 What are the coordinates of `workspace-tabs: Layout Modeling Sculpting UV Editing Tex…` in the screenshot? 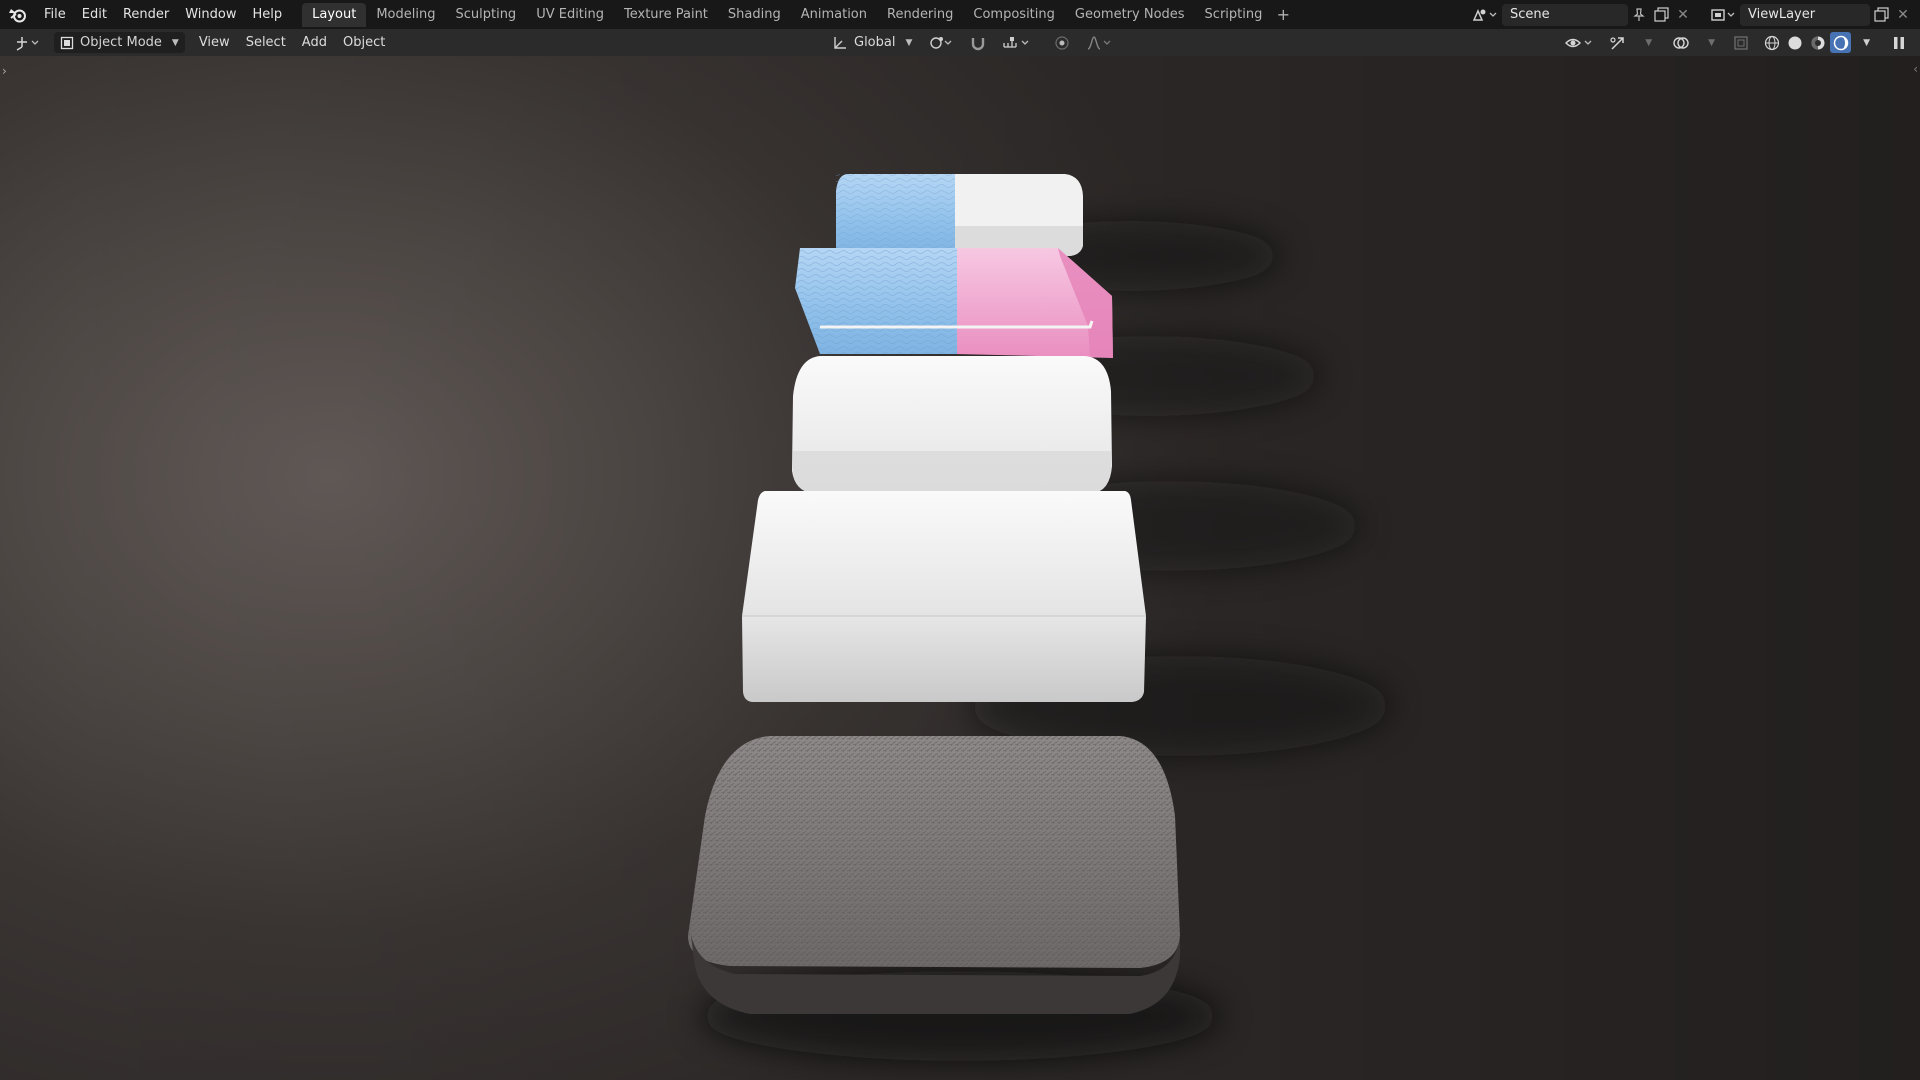 It's located at (798, 14).